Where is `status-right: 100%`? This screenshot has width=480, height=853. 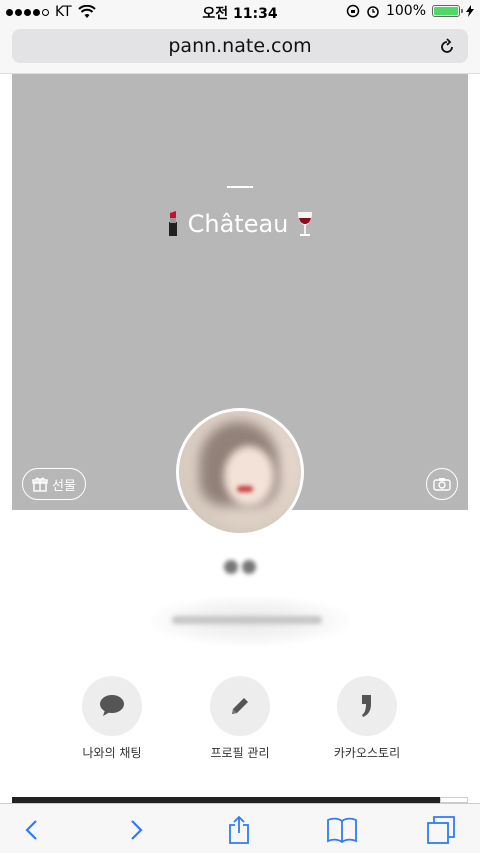
status-right: 100% is located at coordinates (410, 11).